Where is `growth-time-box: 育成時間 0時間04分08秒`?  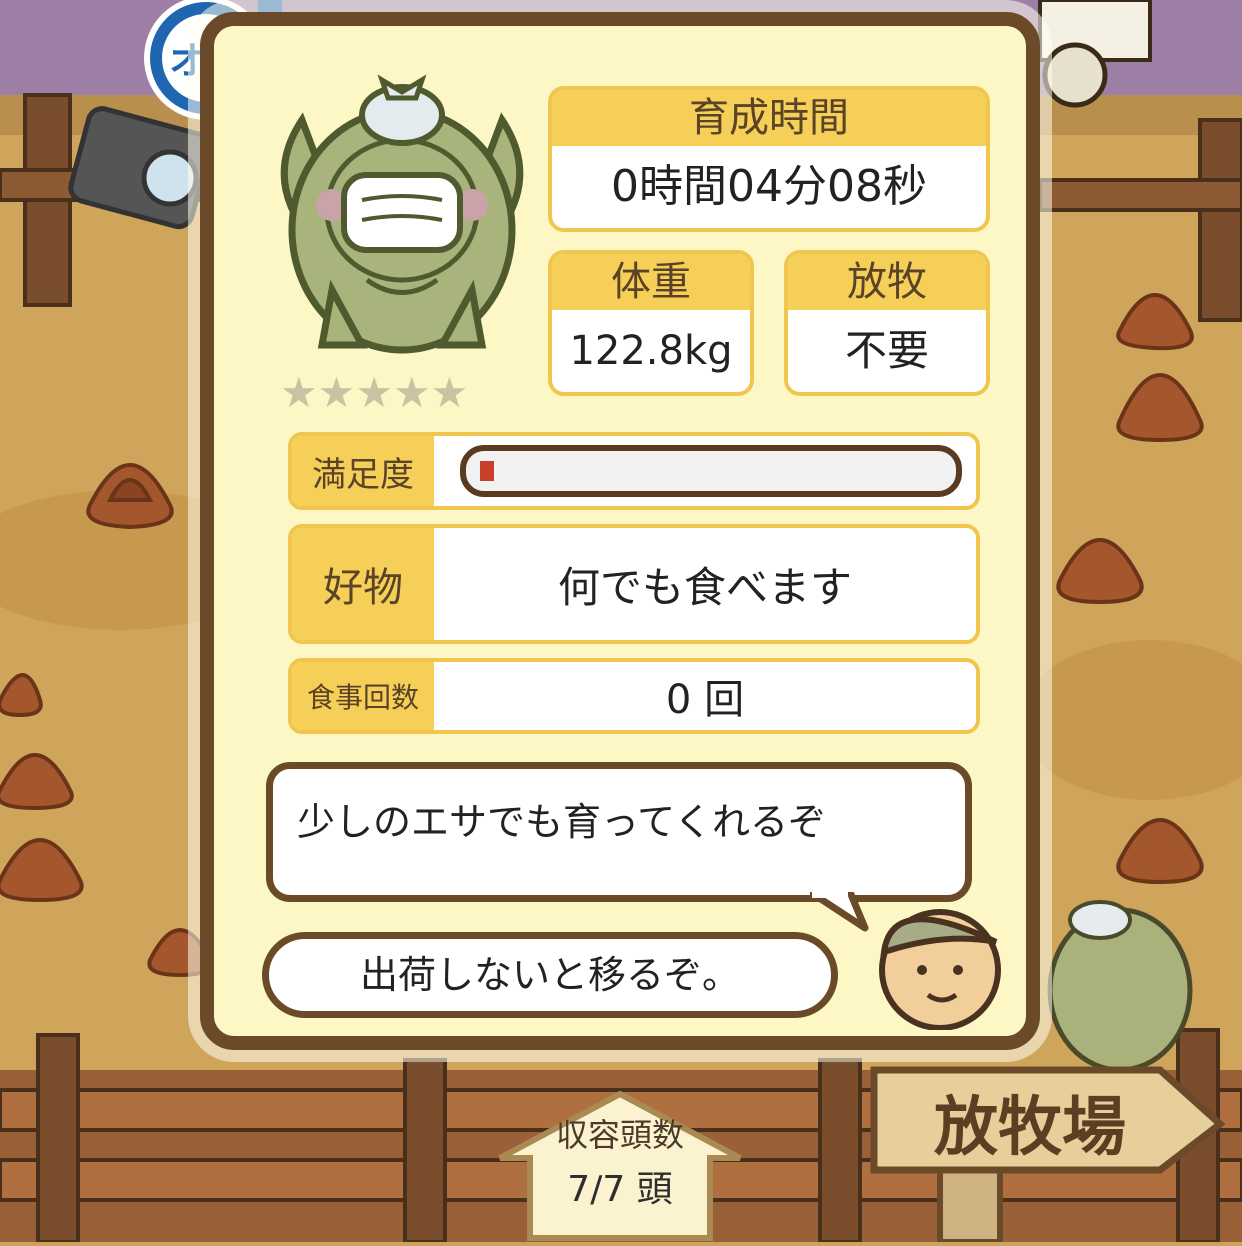
growth-time-box: 育成時間 0時間04分08秒 is located at coordinates (769, 159).